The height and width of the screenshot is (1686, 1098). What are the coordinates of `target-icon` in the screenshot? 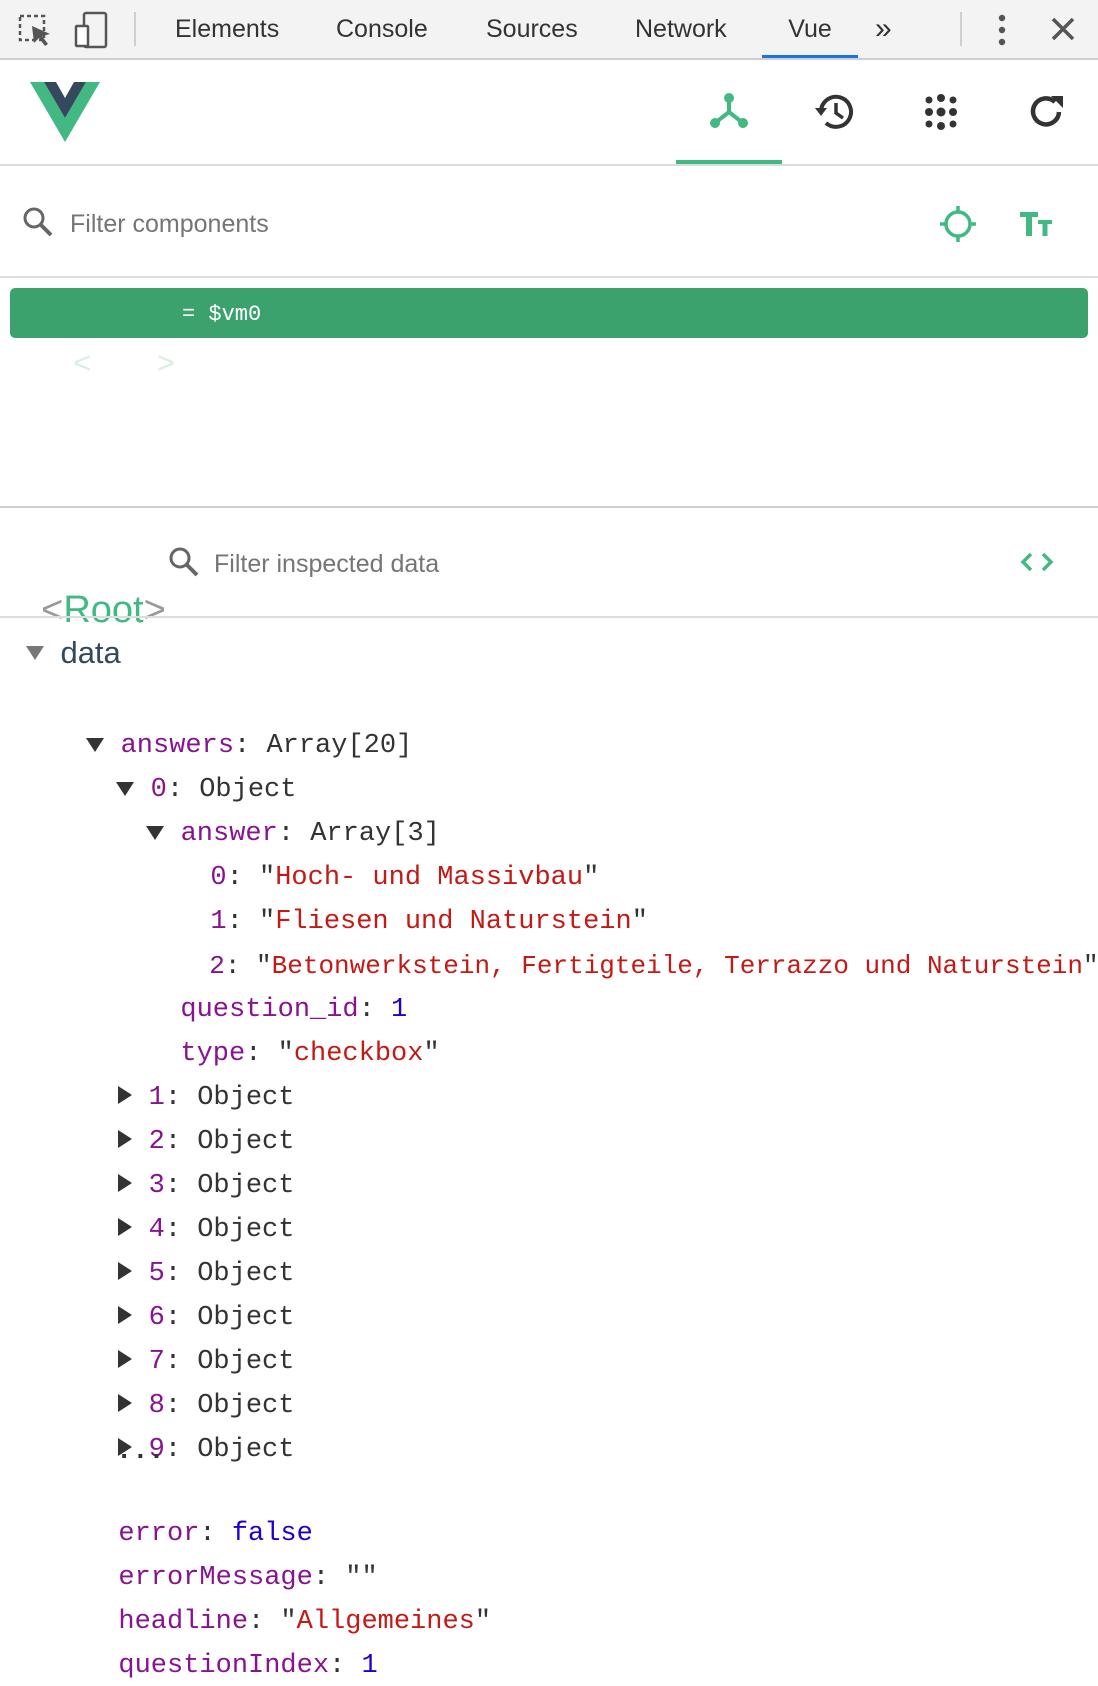 It's located at (958, 224).